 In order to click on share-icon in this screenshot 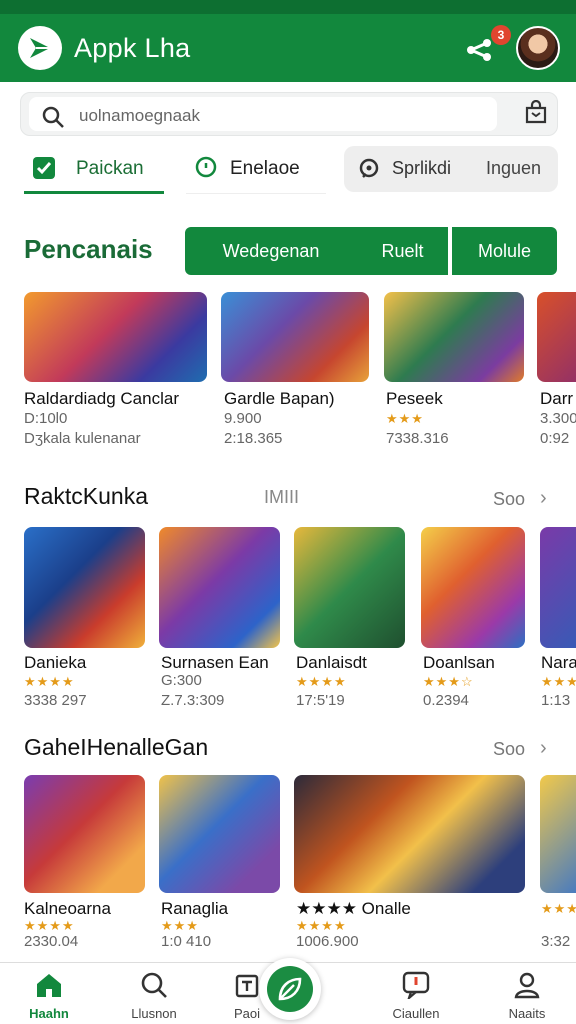, I will do `click(480, 52)`.